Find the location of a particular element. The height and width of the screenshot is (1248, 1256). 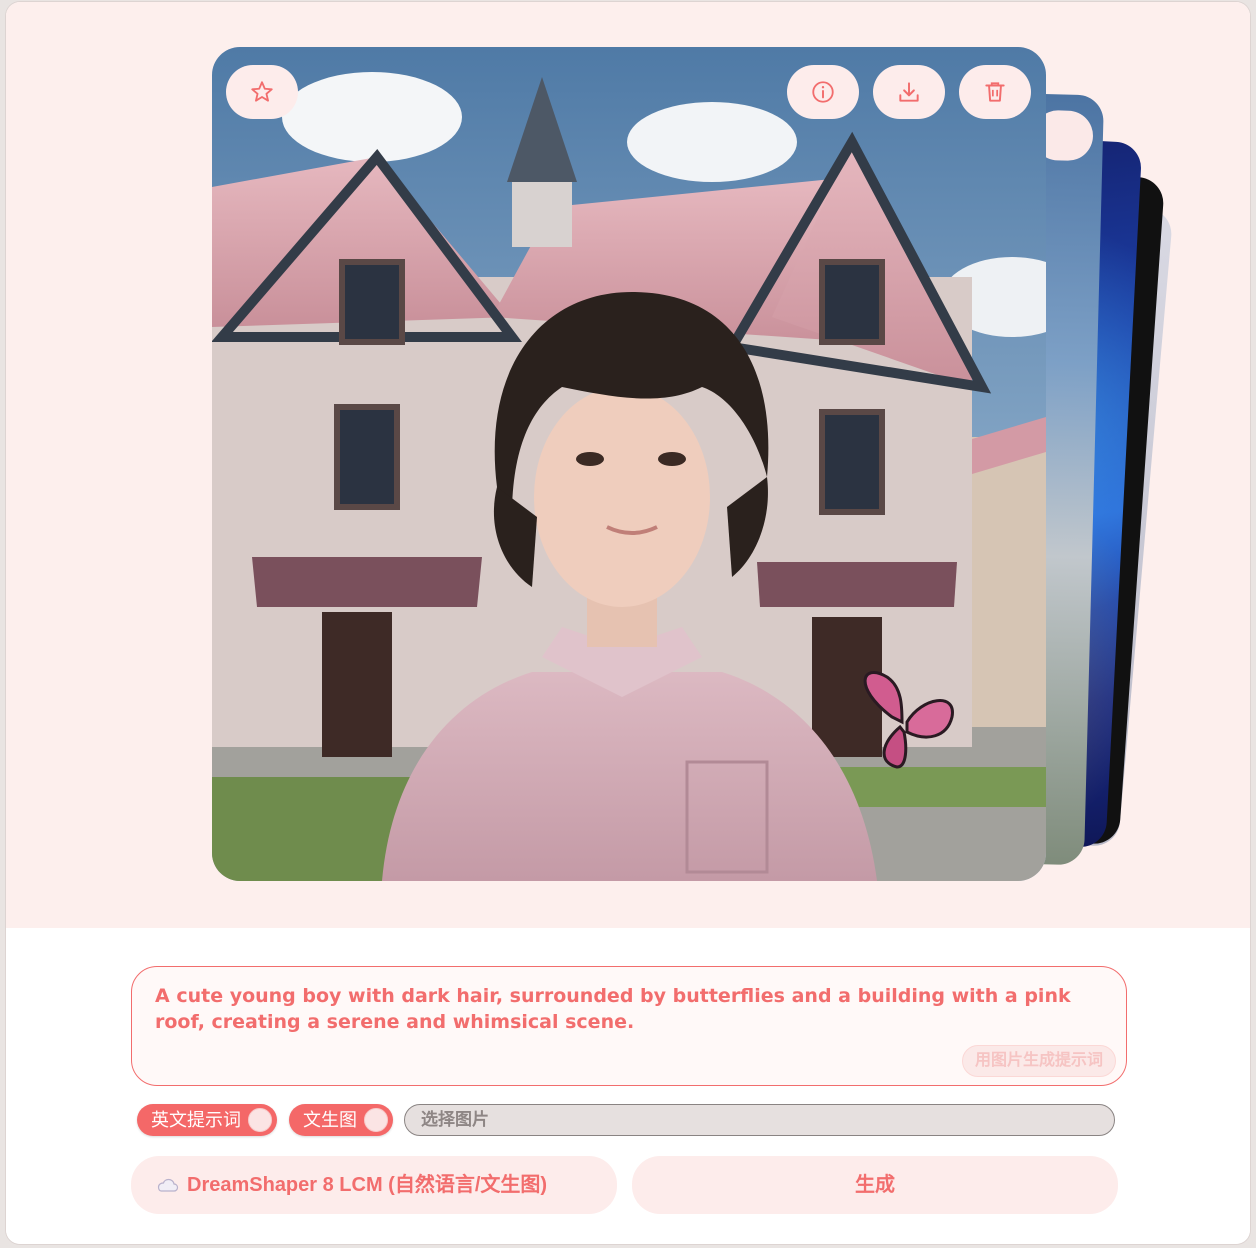

favorite-button is located at coordinates (262, 92).